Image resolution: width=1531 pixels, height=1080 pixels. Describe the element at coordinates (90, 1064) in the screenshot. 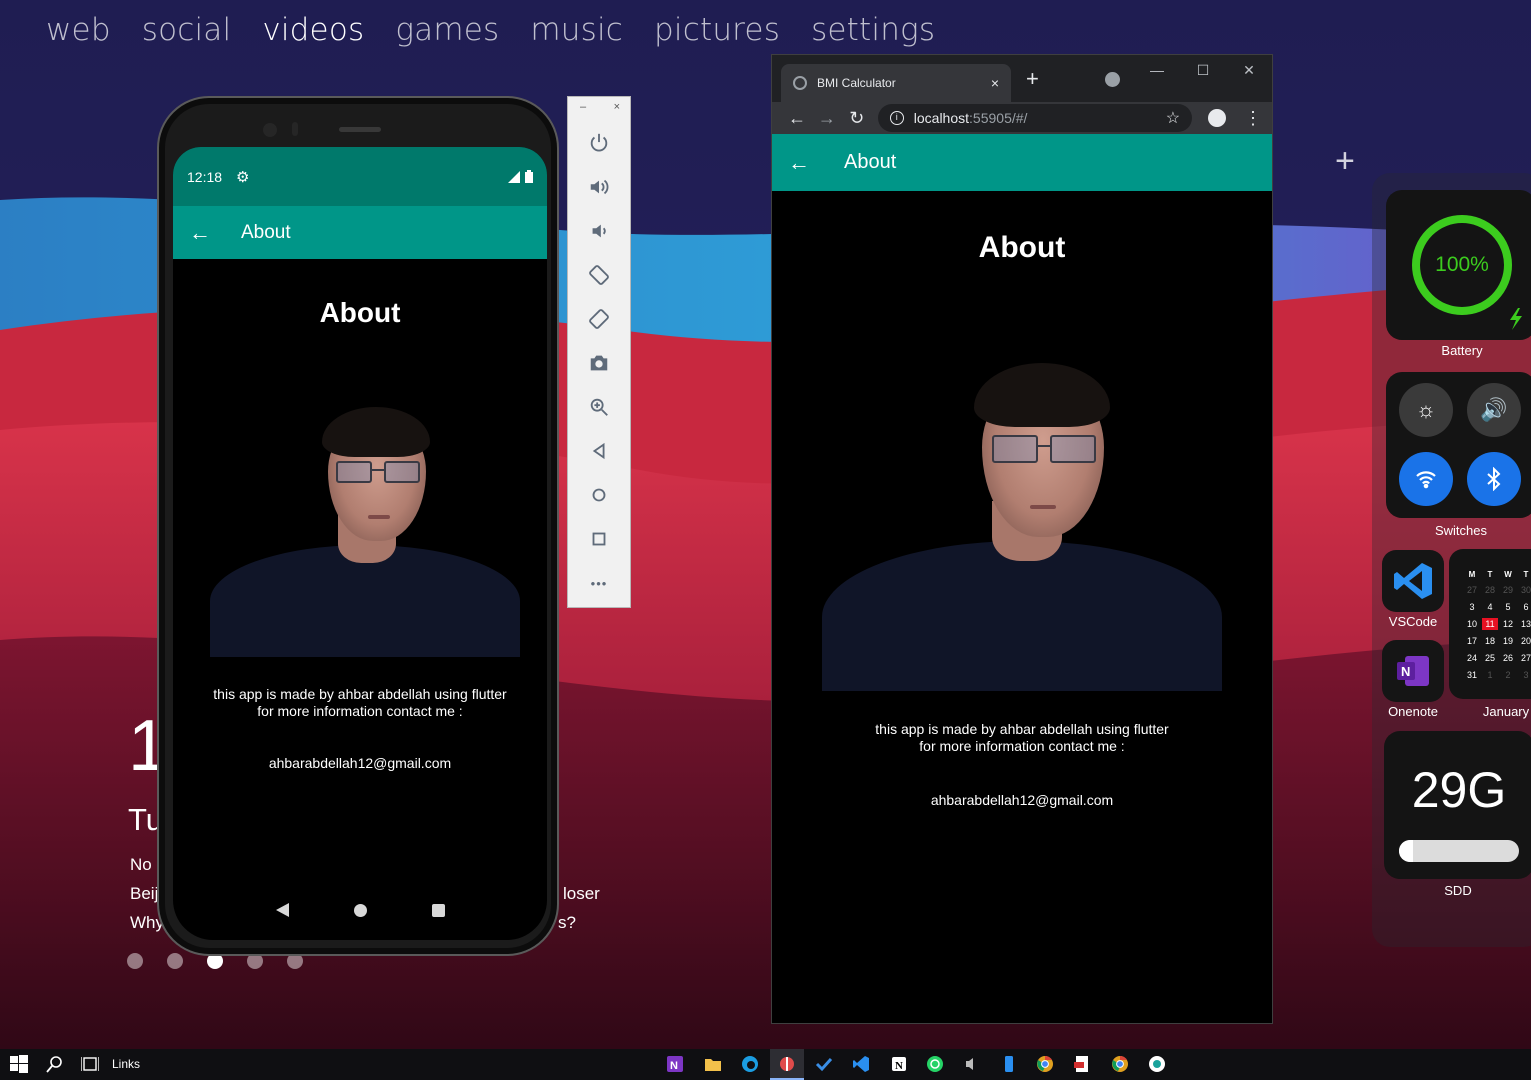

I see `task-view-icon` at that location.